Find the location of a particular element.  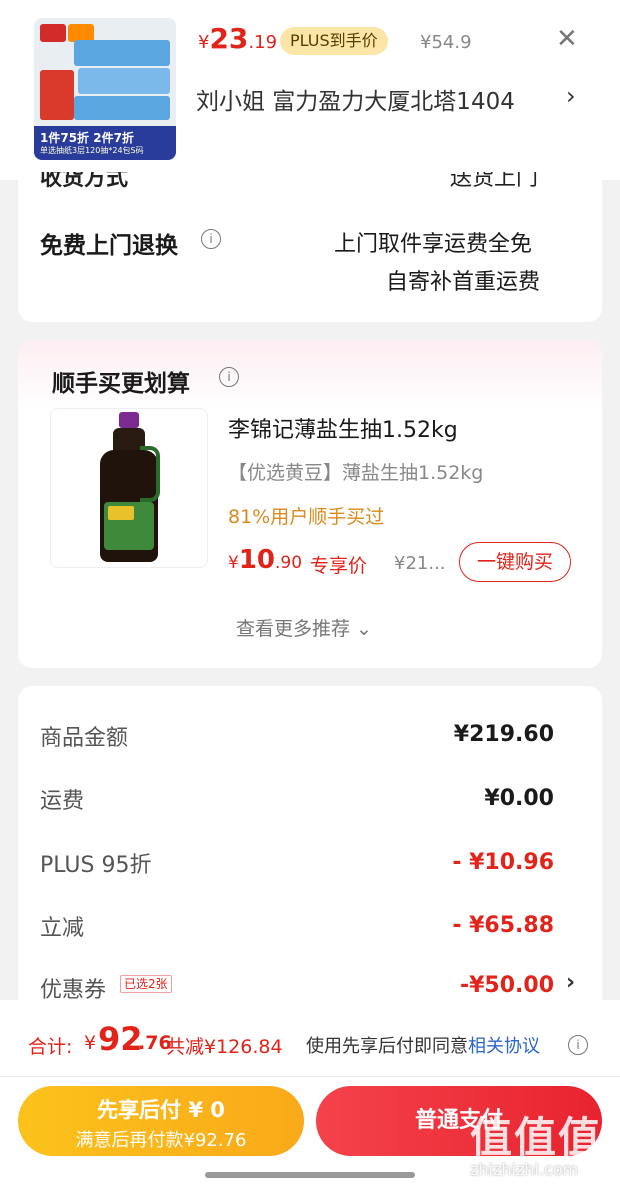

delivery-address: 刘小姐 富力盈力大厦北塔1404 is located at coordinates (355, 99).